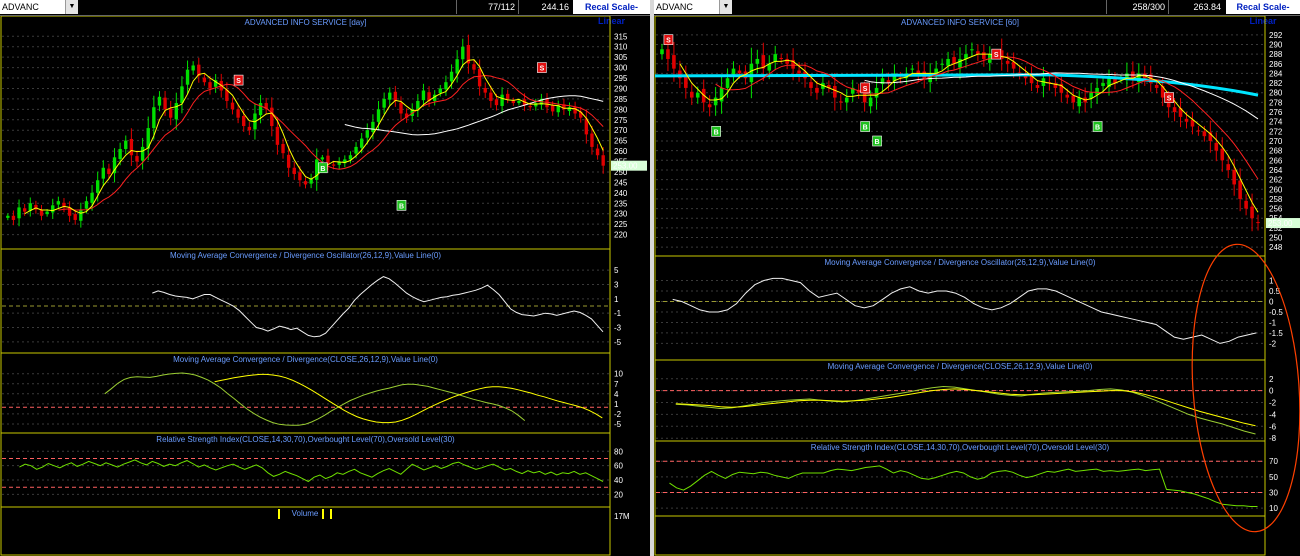 The height and width of the screenshot is (556, 1300). What do you see at coordinates (621, 109) in the screenshot?
I see `left-price-tick-label: 280` at bounding box center [621, 109].